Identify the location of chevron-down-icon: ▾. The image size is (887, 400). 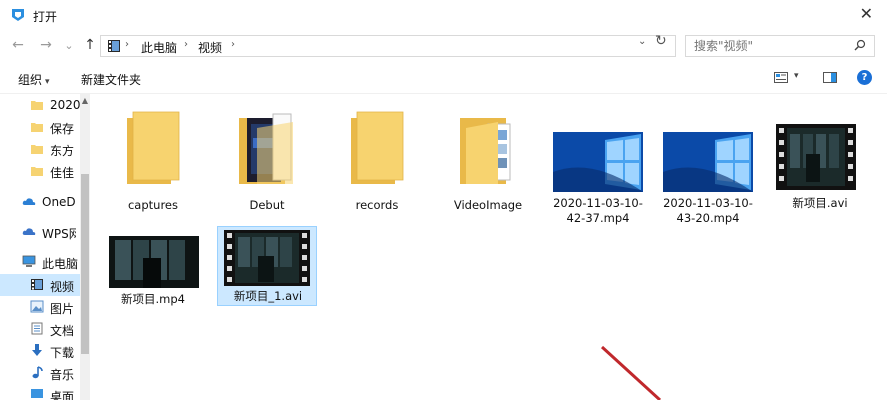
(47, 82).